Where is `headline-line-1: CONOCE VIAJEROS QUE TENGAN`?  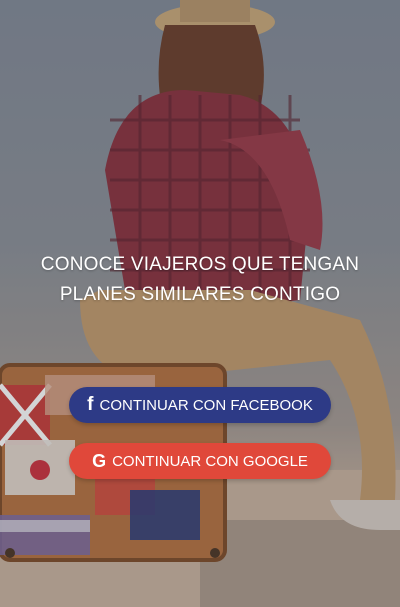
headline-line-1: CONOCE VIAJEROS QUE TENGAN is located at coordinates (200, 264).